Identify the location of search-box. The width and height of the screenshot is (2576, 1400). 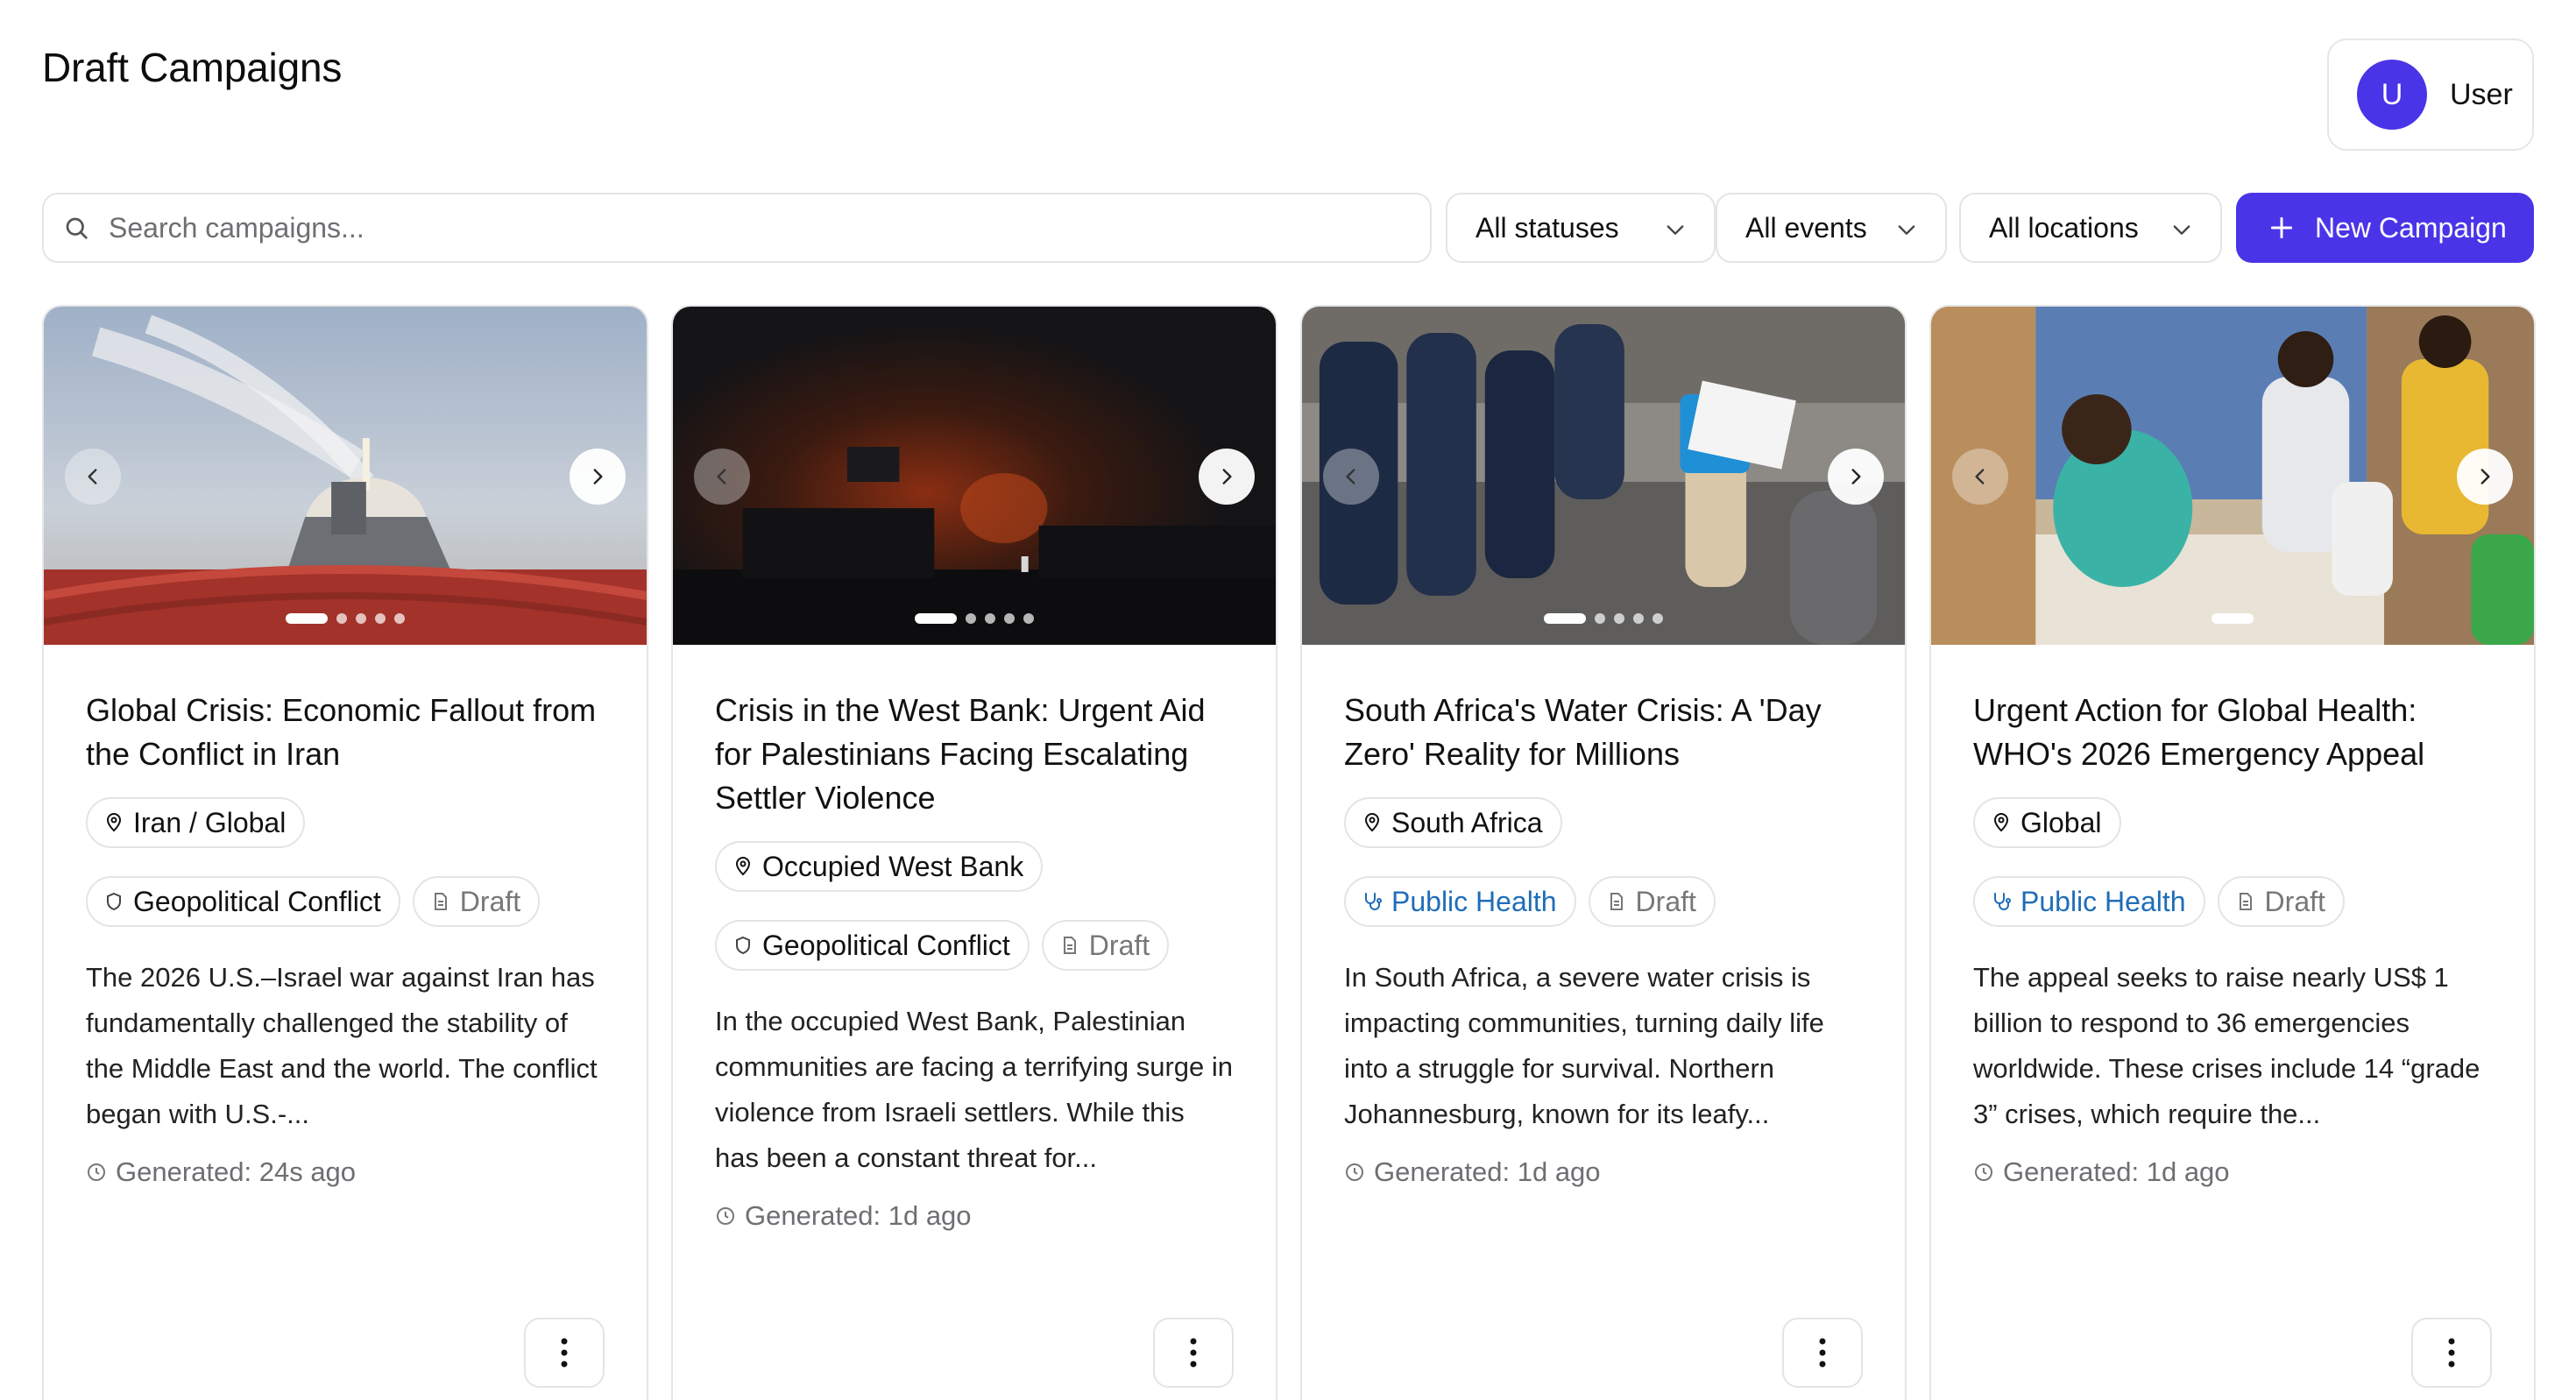
(737, 228).